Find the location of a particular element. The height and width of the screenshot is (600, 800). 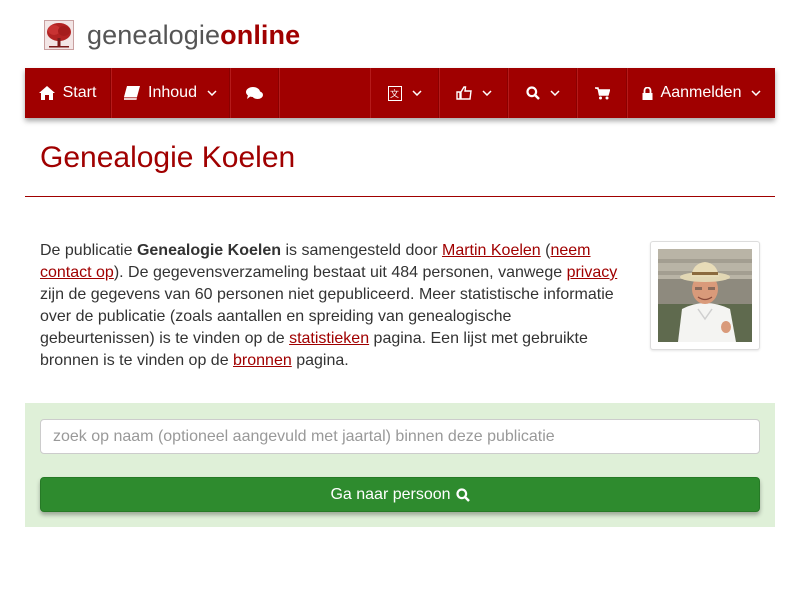

site-name: genealogieonline is located at coordinates (193, 35).